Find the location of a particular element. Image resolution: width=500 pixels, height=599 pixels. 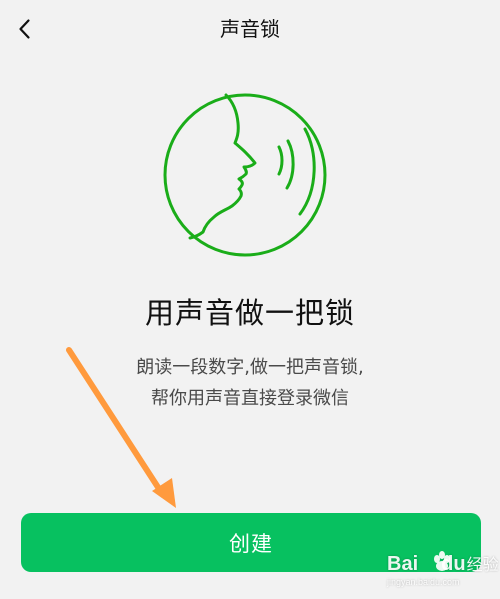

headline: 用声音做一把锁 is located at coordinates (249, 313).